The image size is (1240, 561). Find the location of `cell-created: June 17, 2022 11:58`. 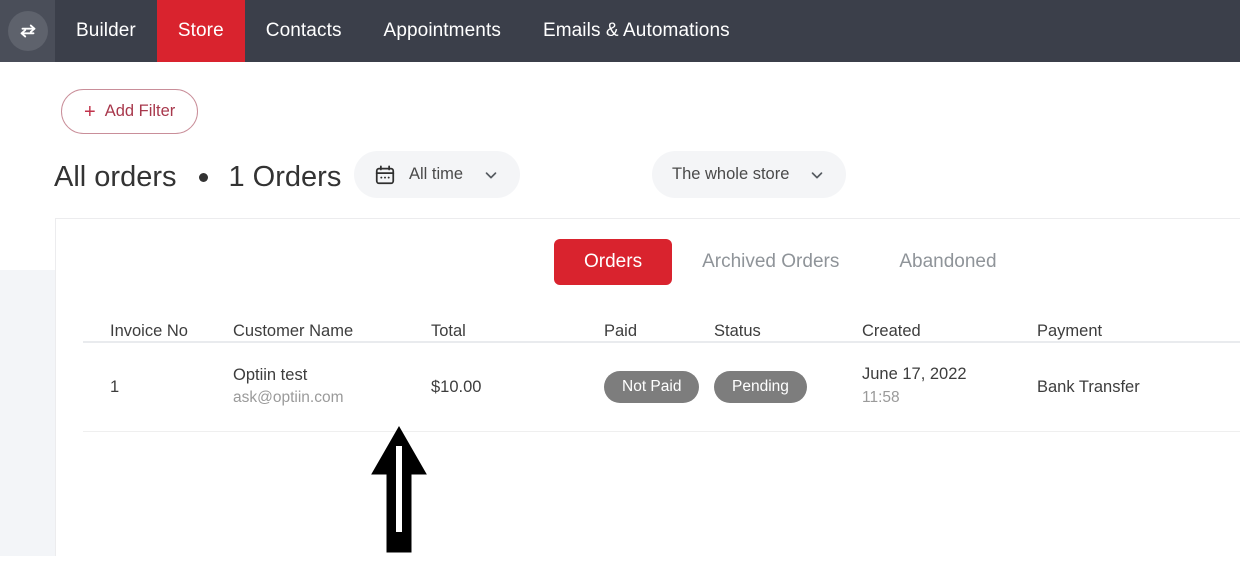

cell-created: June 17, 2022 11:58 is located at coordinates (949, 387).